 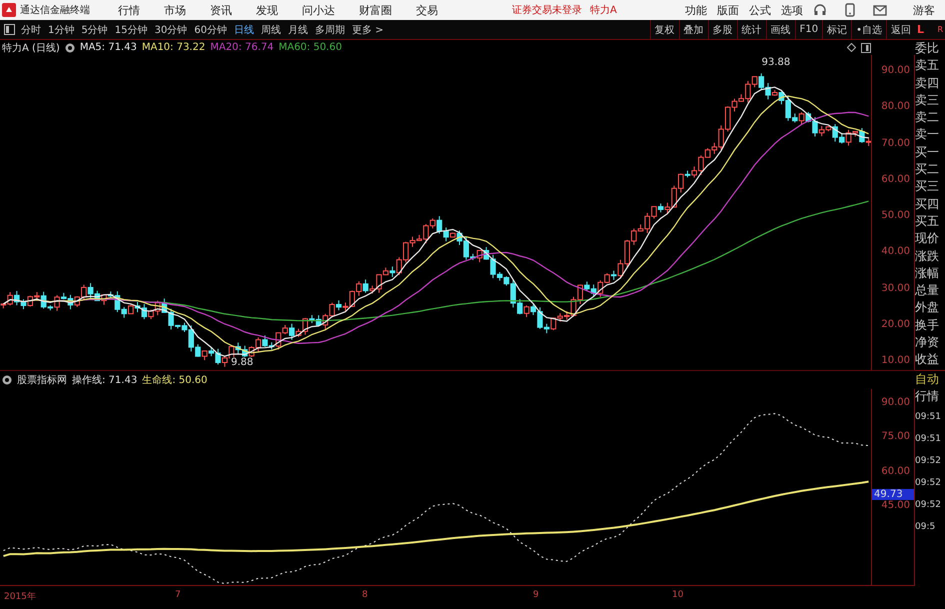 What do you see at coordinates (375, 10) in the screenshot?
I see `menu-item: 财富圈` at bounding box center [375, 10].